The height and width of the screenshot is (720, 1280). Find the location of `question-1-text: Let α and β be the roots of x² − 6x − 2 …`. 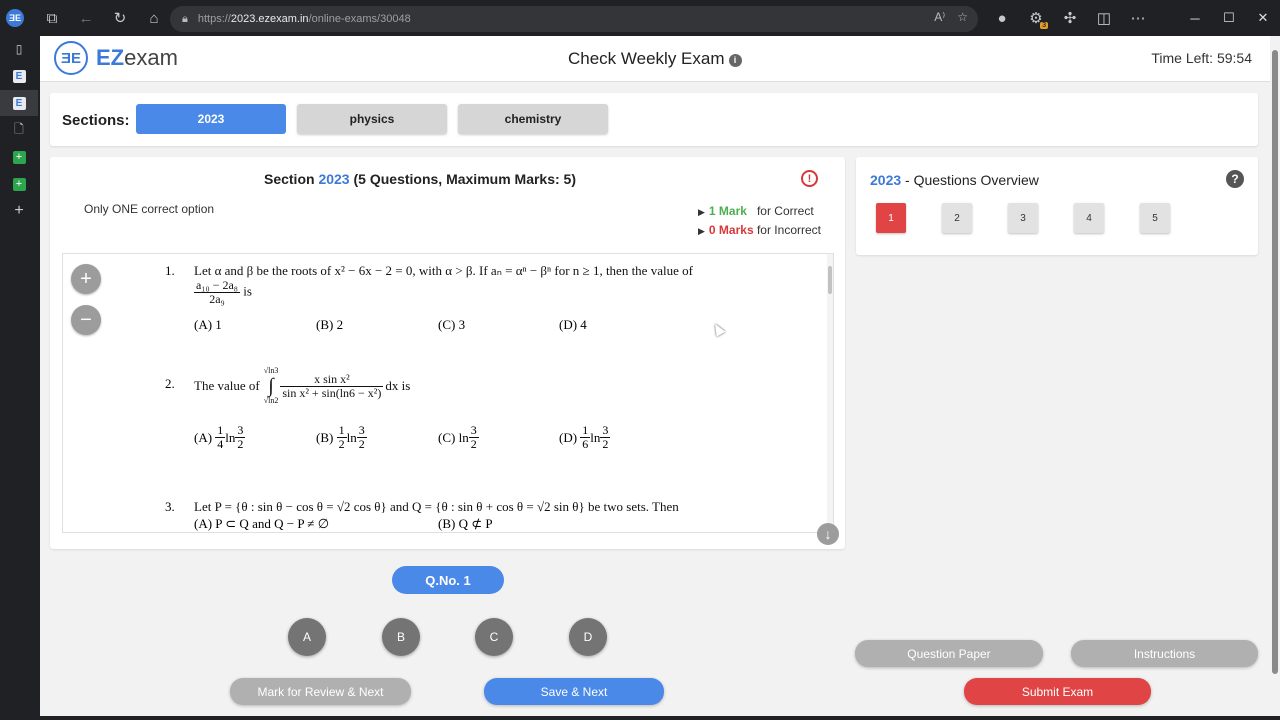

question-1-text: Let α and β be the roots of x² − 6x − 2 … is located at coordinates (443, 270).